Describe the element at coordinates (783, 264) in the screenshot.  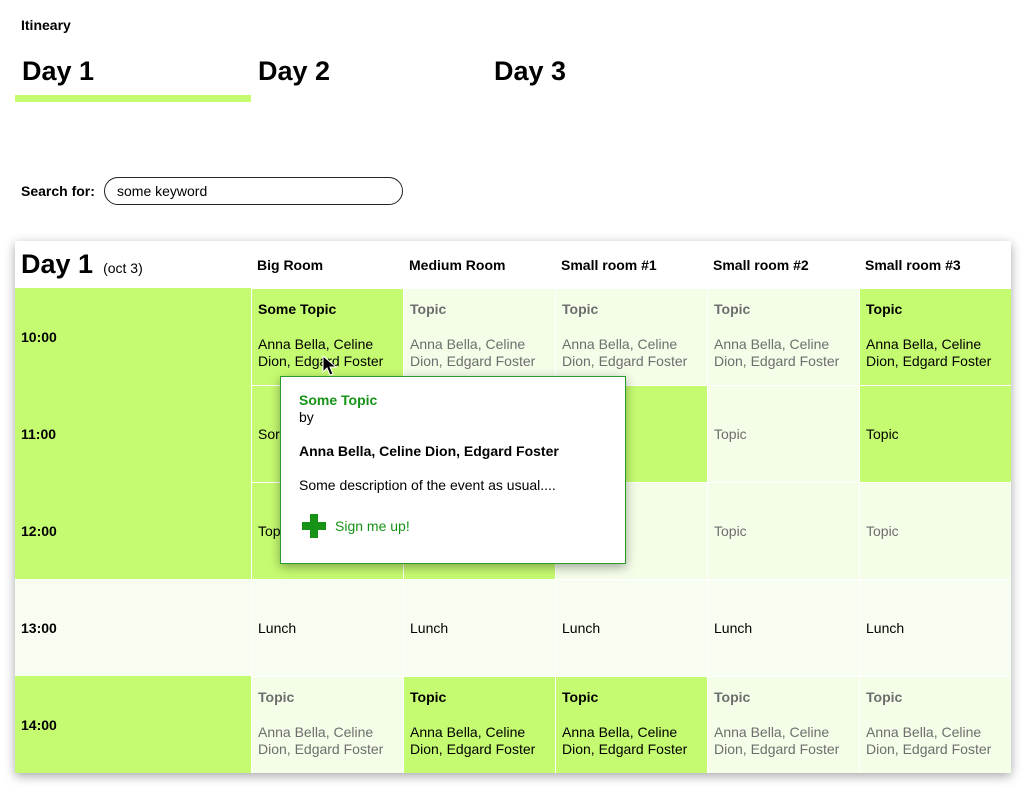
I see `room-header: Small room #2` at that location.